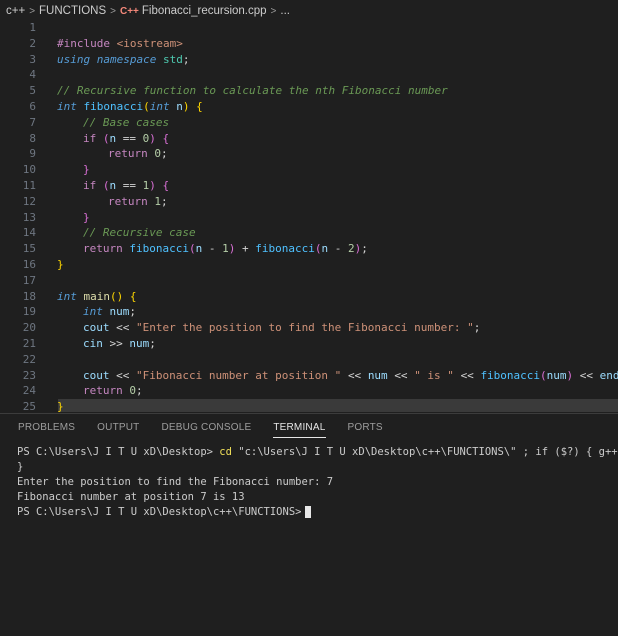 The height and width of the screenshot is (636, 618). Describe the element at coordinates (308, 512) in the screenshot. I see `terminal-cursor` at that location.